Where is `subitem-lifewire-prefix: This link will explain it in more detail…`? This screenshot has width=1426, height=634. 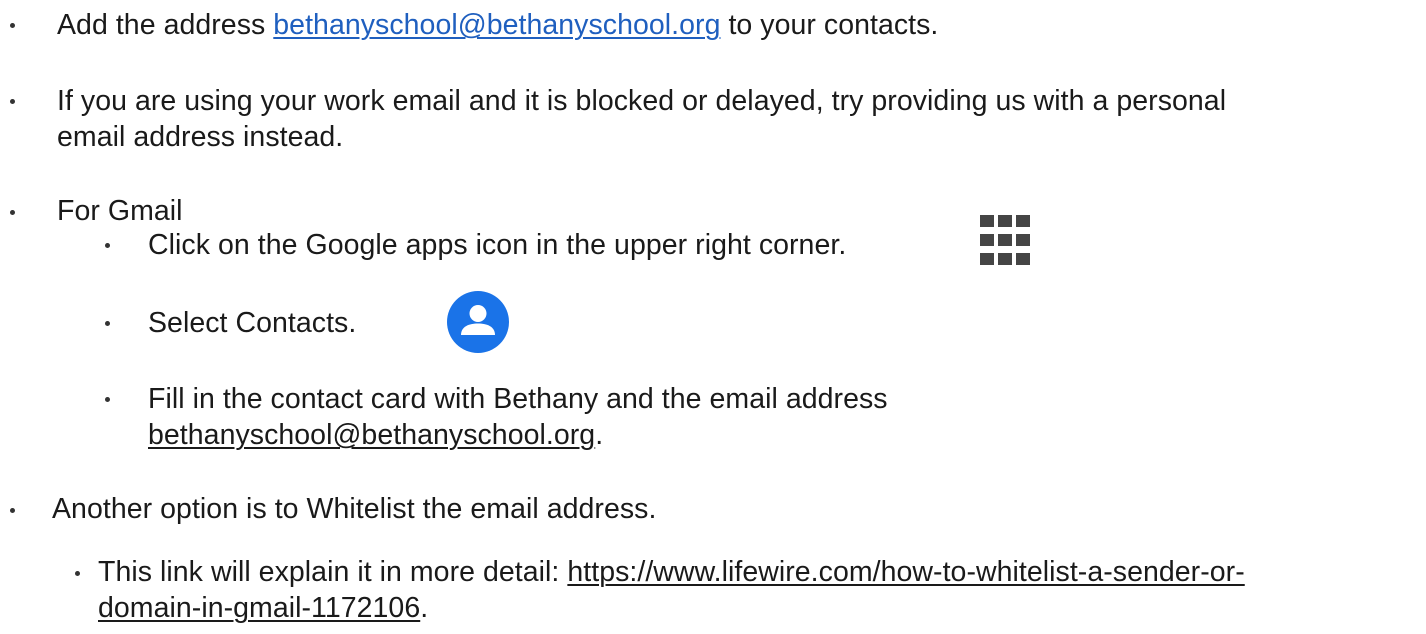
subitem-lifewire-prefix: This link will explain it in more detail… is located at coordinates (333, 572).